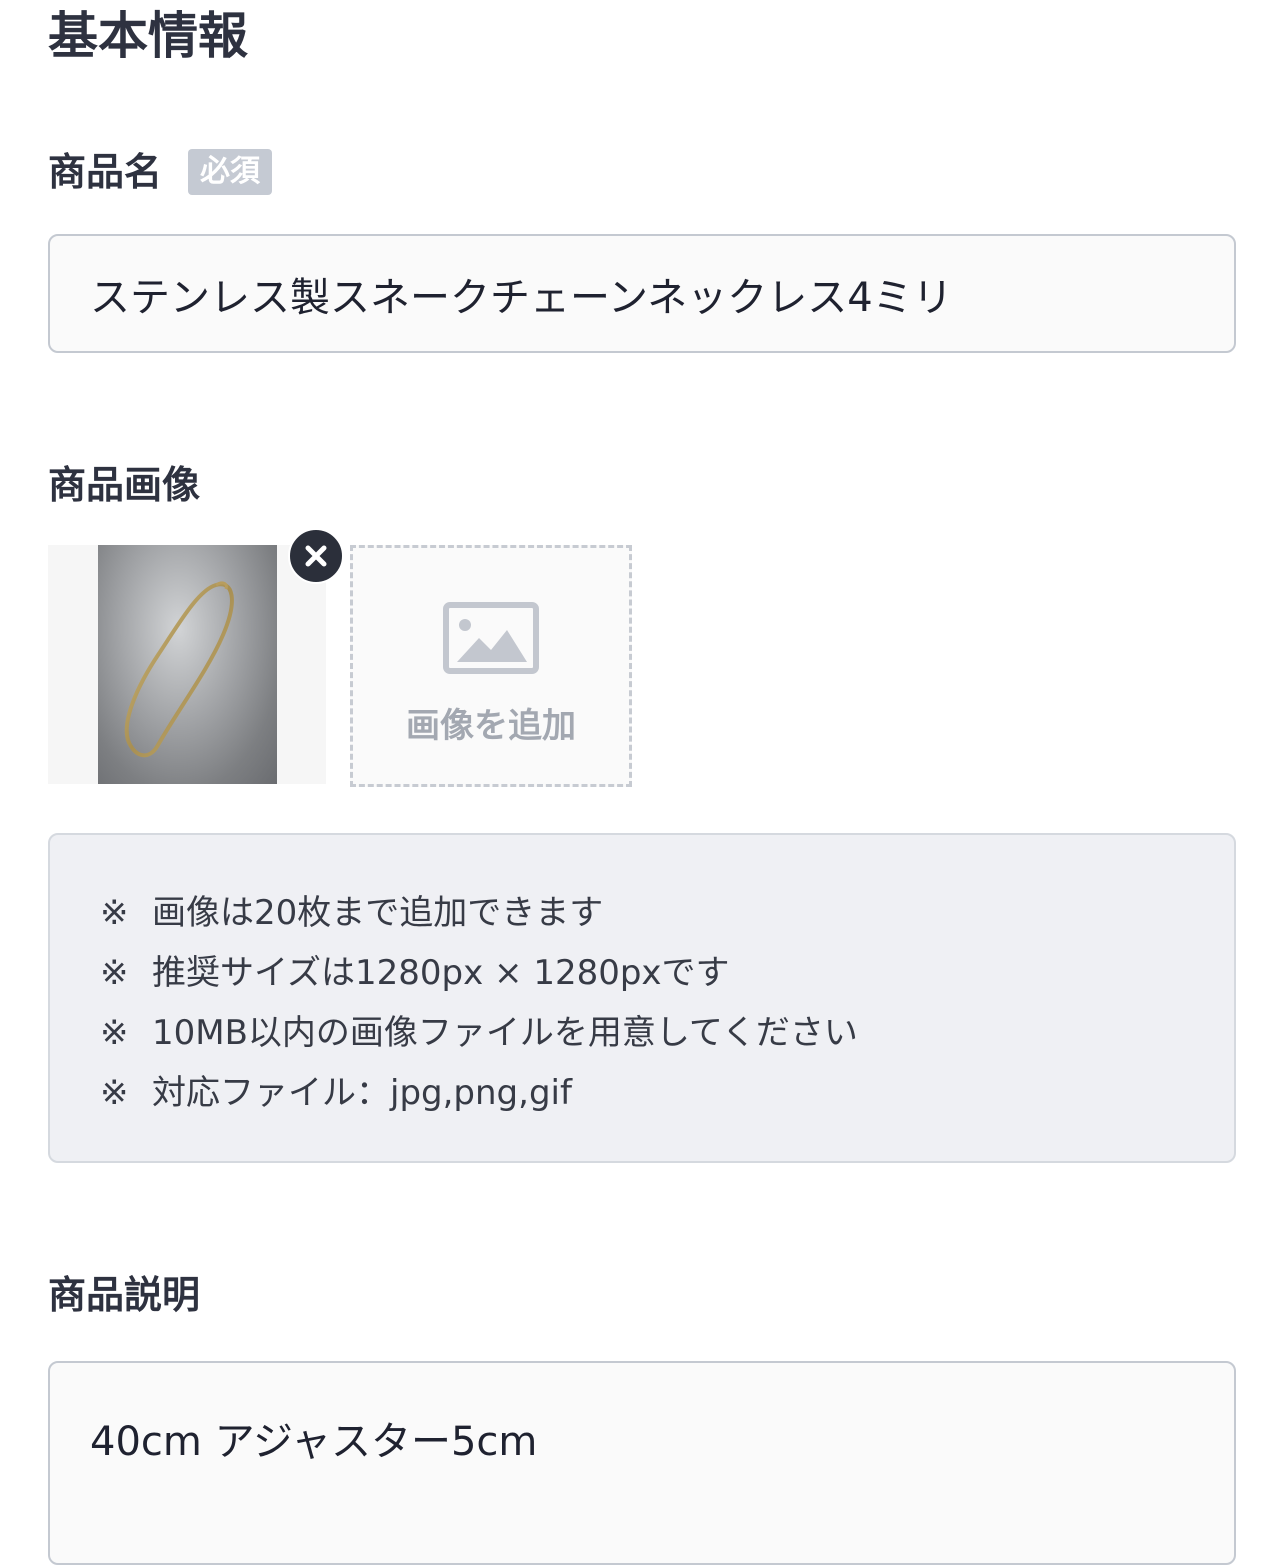 The width and height of the screenshot is (1284, 1565). I want to click on product-image-thumbnail, so click(187, 664).